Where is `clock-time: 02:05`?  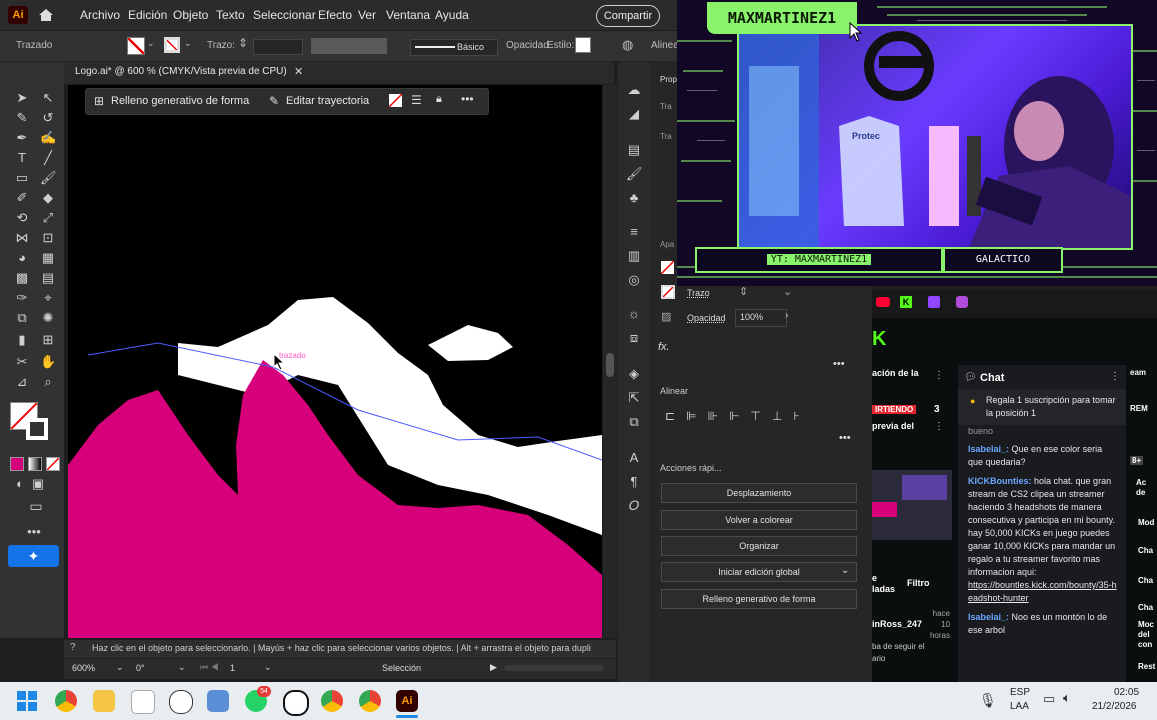
clock-time: 02:05 is located at coordinates (1126, 692).